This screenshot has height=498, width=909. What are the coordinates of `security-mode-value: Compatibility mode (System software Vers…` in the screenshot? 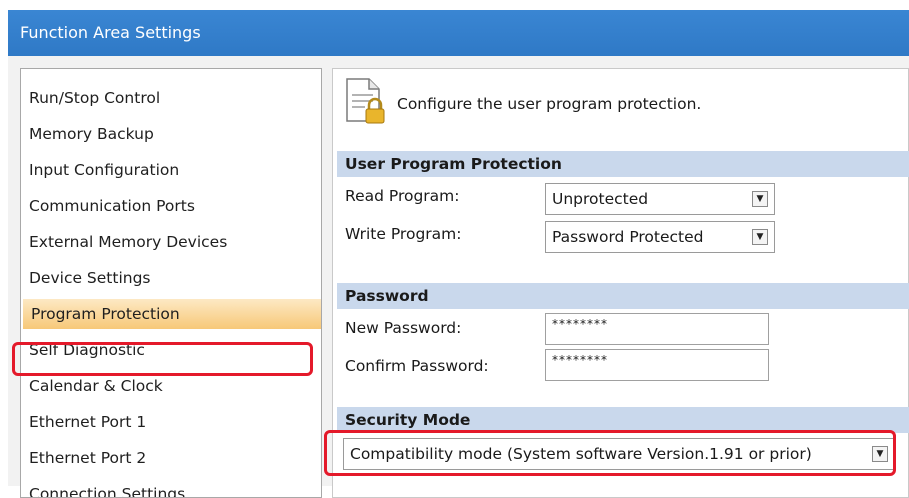 It's located at (581, 454).